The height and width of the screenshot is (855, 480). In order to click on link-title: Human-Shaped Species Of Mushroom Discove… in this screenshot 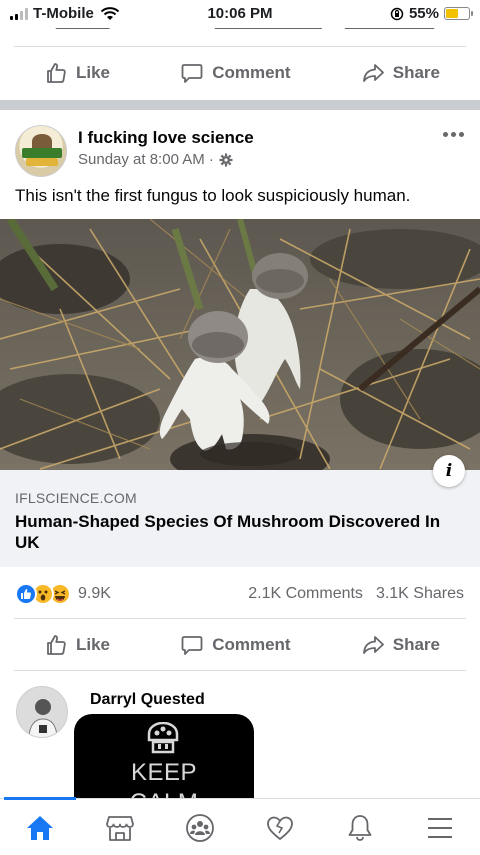, I will do `click(228, 532)`.